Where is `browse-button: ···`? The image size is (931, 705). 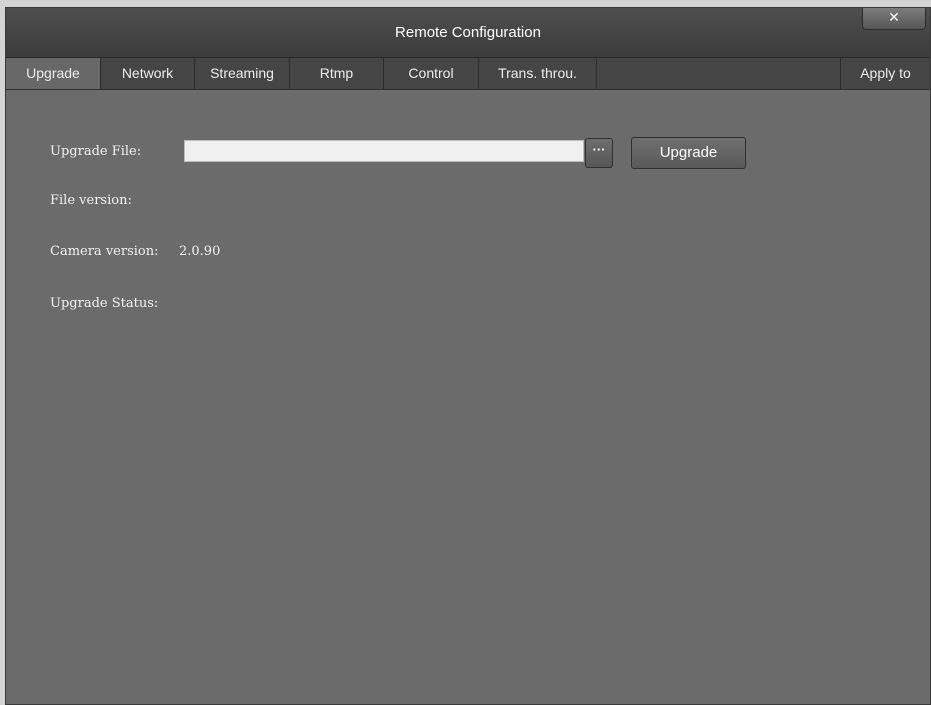 browse-button: ··· is located at coordinates (599, 153).